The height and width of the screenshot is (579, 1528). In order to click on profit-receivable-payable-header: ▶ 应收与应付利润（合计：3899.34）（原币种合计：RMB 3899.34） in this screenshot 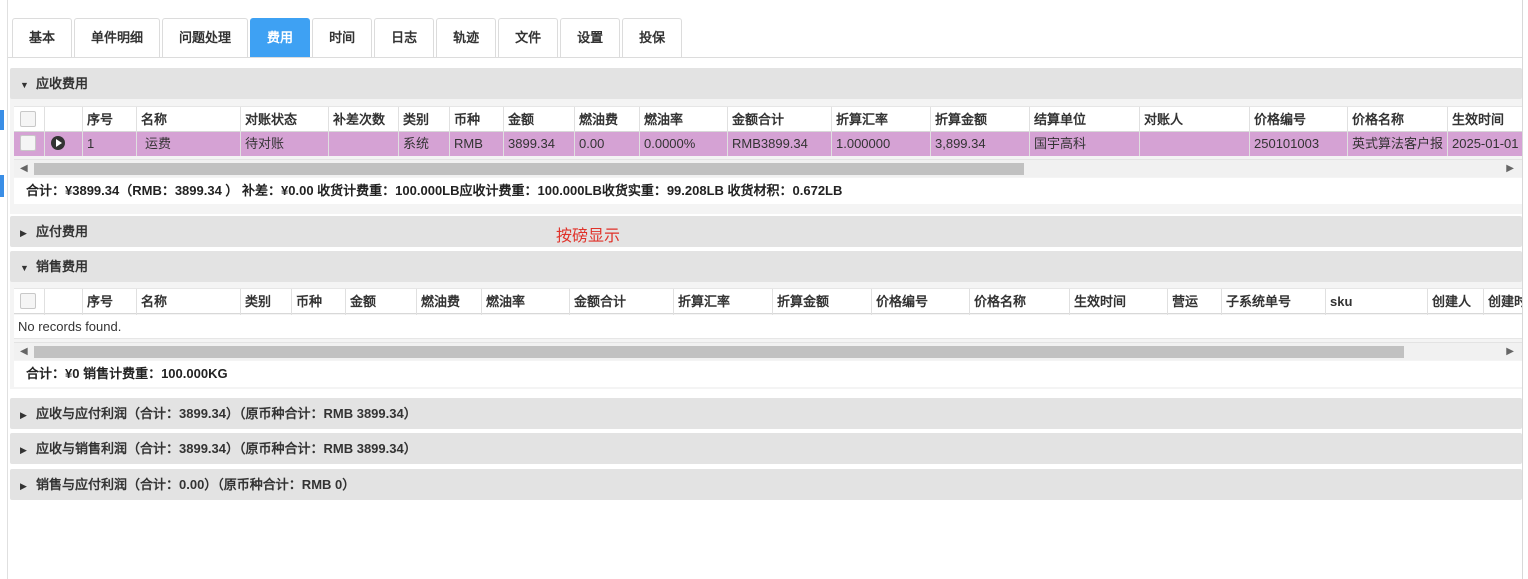, I will do `click(766, 413)`.